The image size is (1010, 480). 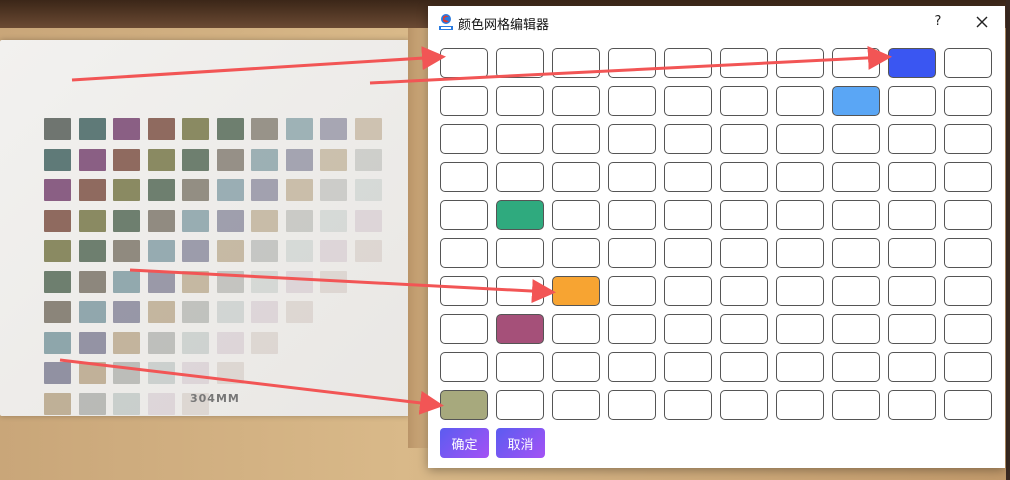 I want to click on ok-button: 确定, so click(x=464, y=443).